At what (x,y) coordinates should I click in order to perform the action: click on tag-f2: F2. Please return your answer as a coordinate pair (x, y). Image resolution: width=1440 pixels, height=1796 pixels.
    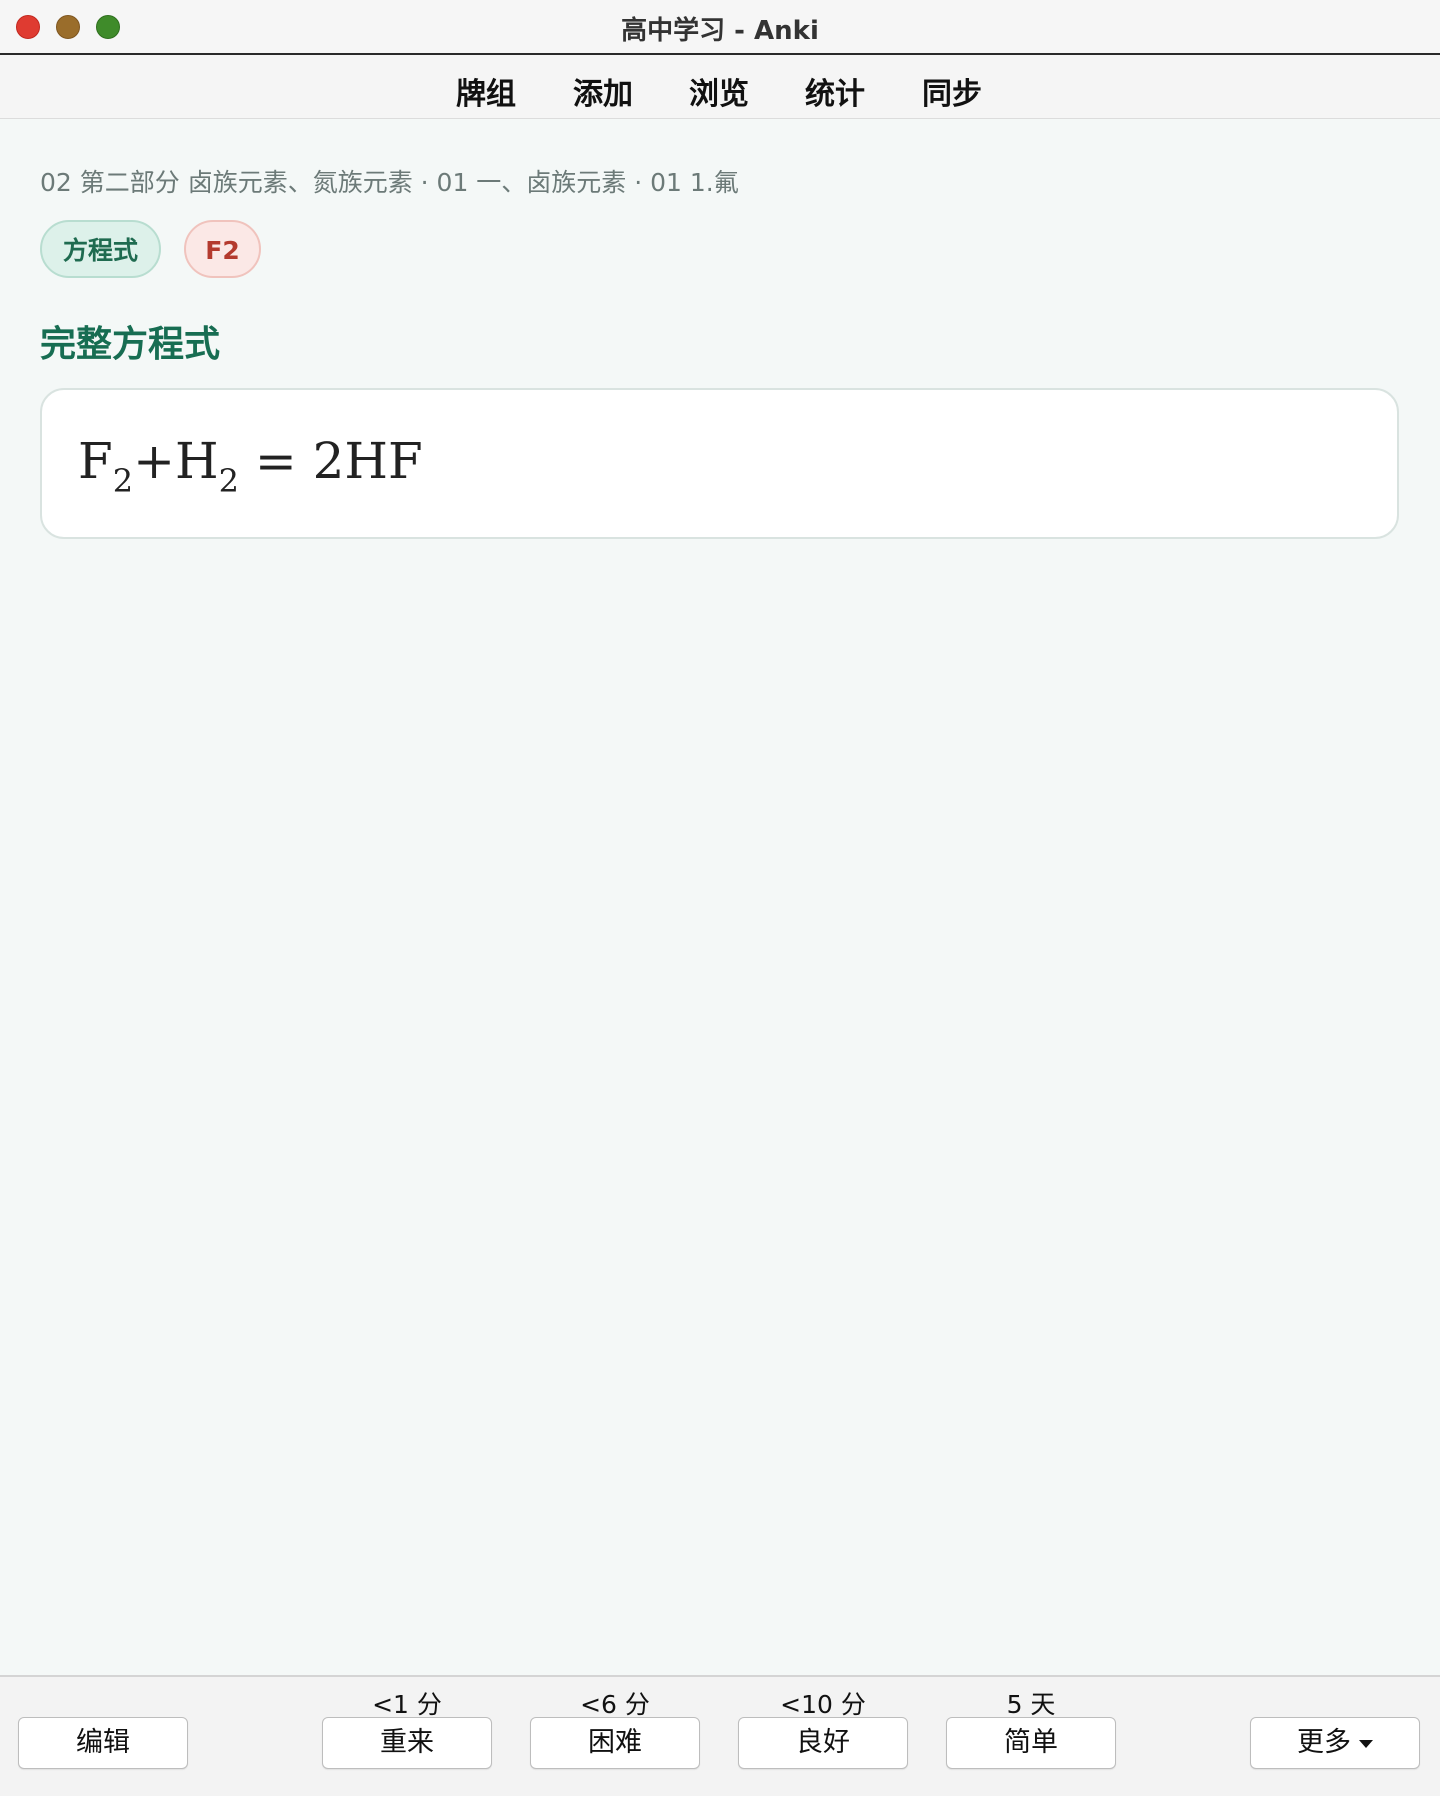
    Looking at the image, I should click on (222, 249).